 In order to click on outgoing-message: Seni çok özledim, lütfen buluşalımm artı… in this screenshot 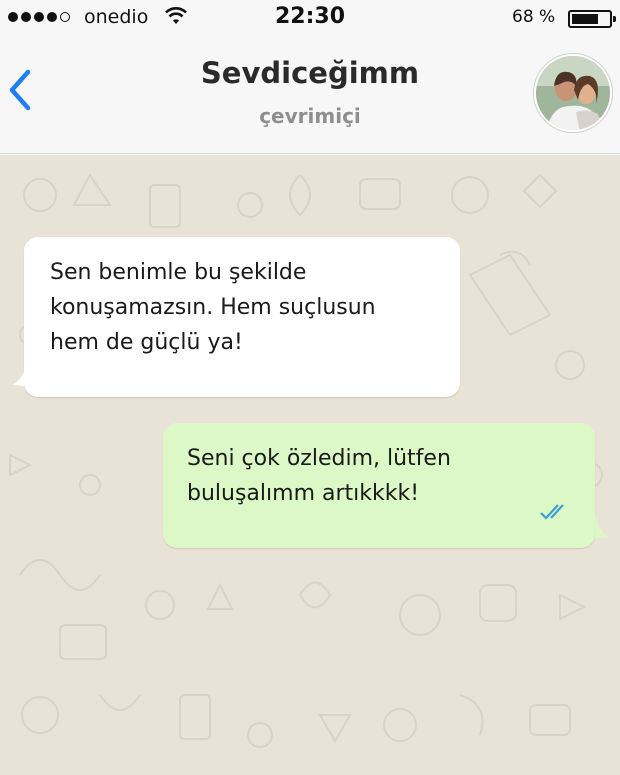, I will do `click(379, 485)`.